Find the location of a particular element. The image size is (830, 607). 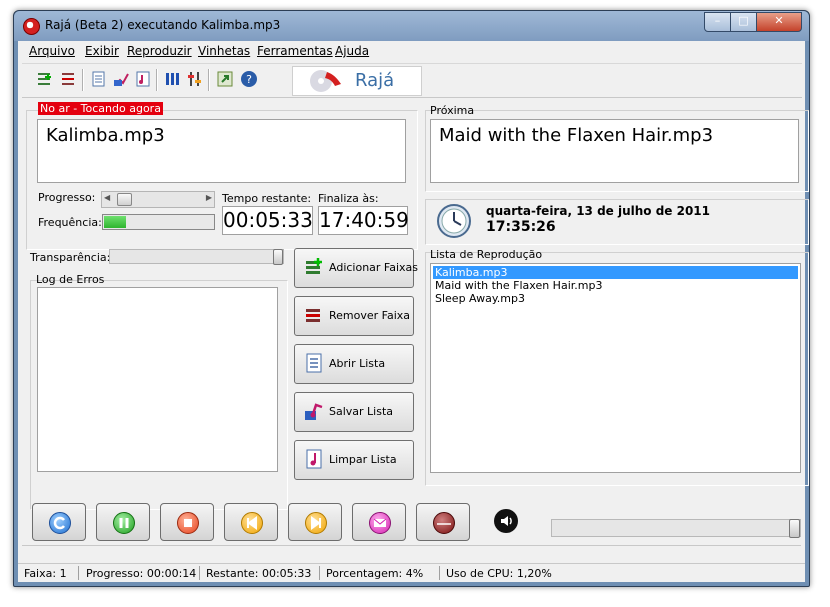

menu-reproduzir: Reproduzir is located at coordinates (159, 51).